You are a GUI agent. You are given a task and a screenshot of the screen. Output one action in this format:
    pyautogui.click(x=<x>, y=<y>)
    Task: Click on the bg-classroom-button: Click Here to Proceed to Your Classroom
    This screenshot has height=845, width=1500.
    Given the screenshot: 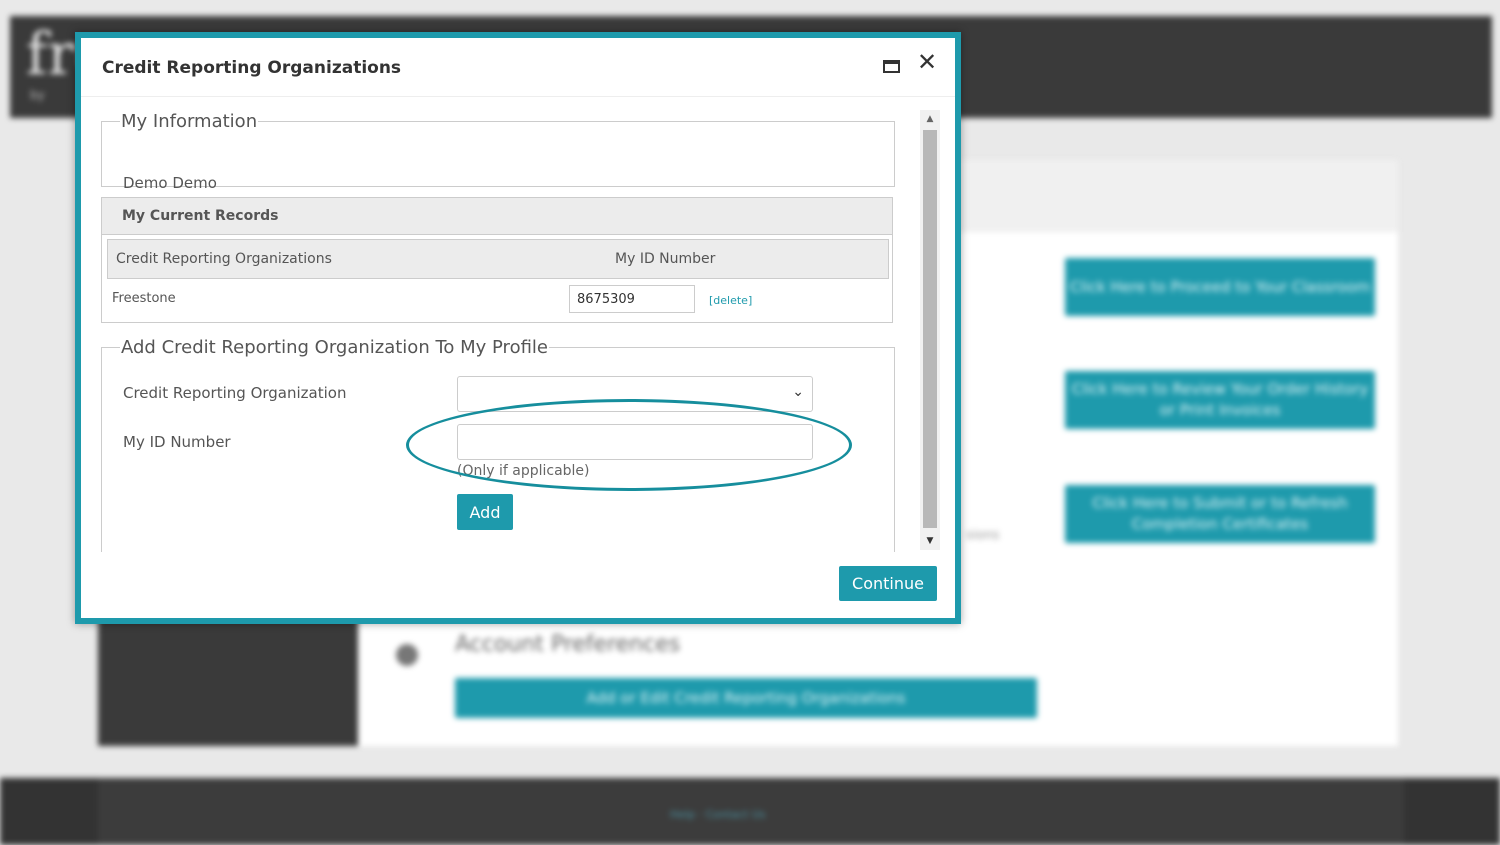 What is the action you would take?
    pyautogui.click(x=1220, y=287)
    